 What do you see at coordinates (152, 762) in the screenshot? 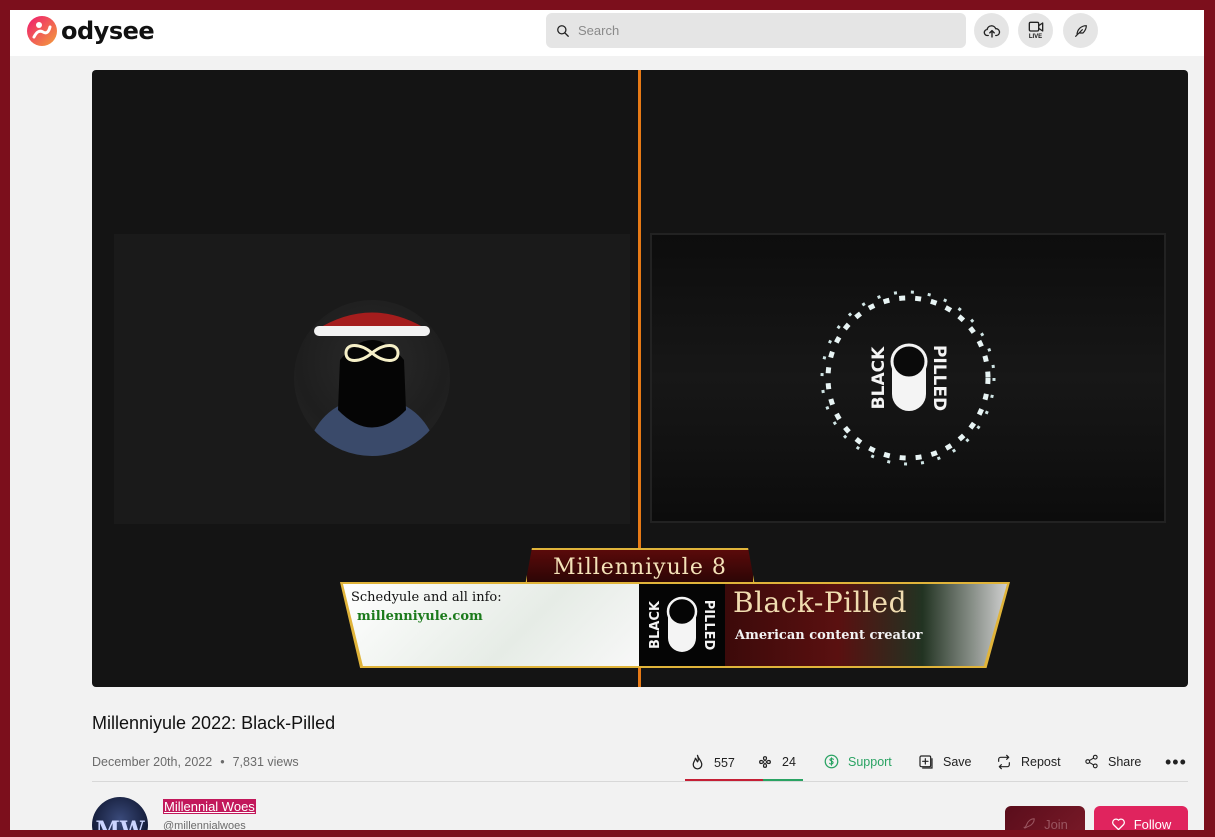
I see `publish-date: December 20th, 2022` at bounding box center [152, 762].